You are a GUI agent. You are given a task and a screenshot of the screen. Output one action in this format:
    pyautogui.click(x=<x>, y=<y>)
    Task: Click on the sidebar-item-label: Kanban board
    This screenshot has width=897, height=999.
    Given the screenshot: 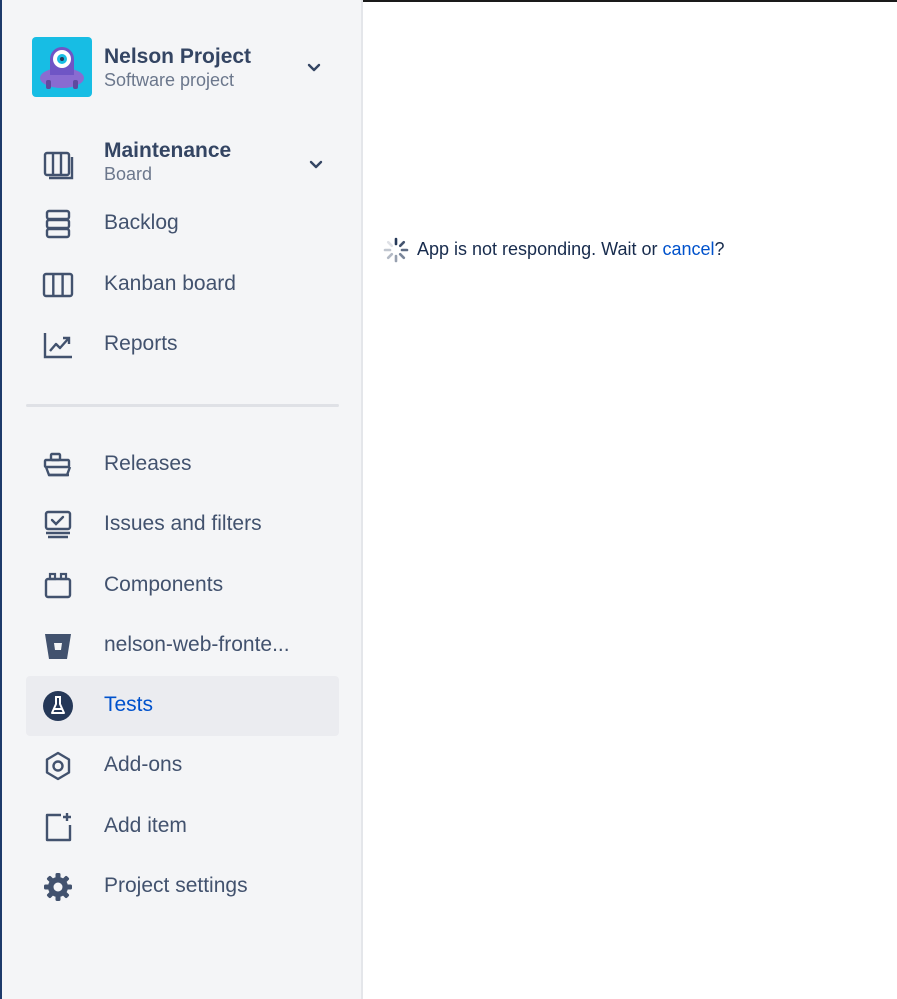 What is the action you would take?
    pyautogui.click(x=170, y=283)
    